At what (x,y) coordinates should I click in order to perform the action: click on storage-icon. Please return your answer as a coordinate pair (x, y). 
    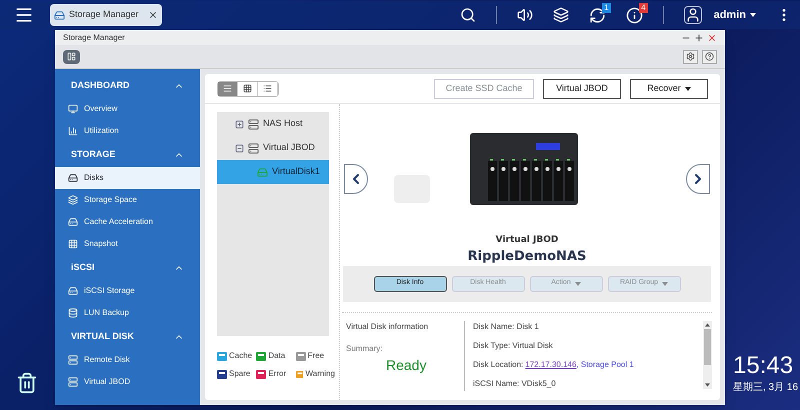
    Looking at the image, I should click on (59, 15).